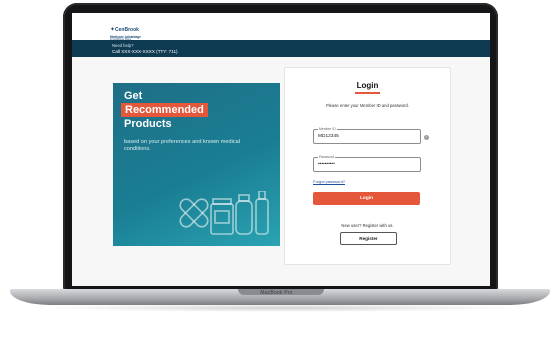 This screenshot has width=553, height=337. What do you see at coordinates (367, 93) in the screenshot?
I see `login-title-underline` at bounding box center [367, 93].